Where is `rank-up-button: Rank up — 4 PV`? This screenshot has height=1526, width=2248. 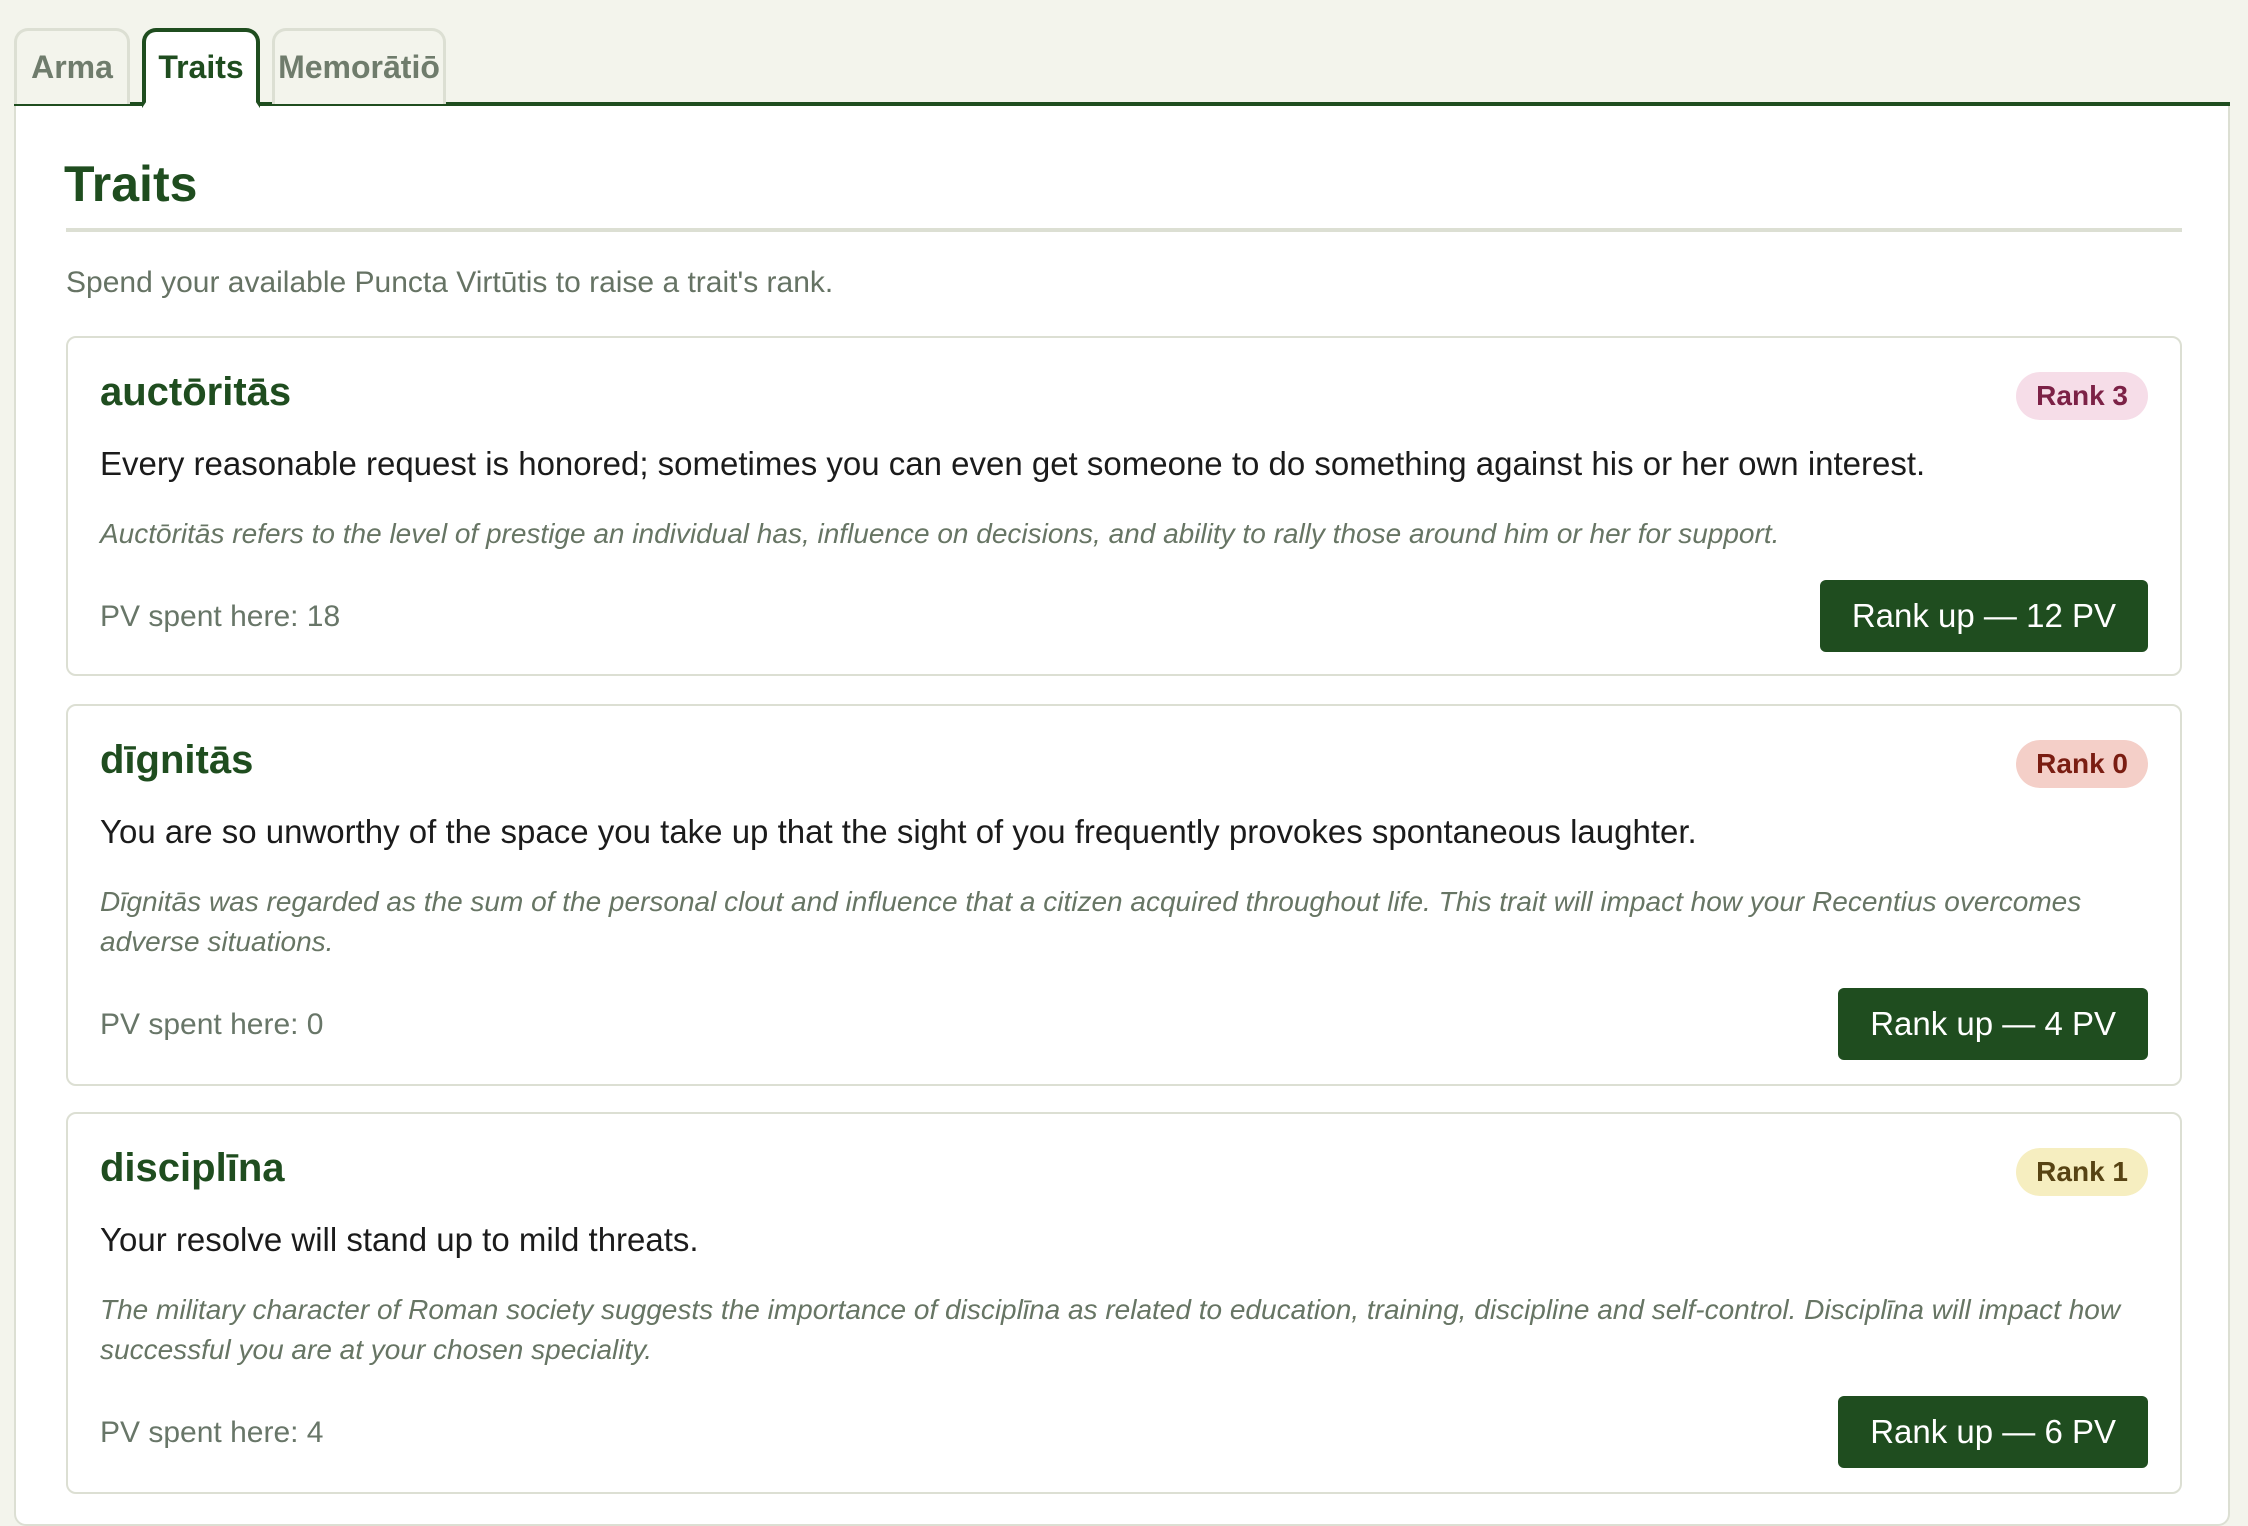
rank-up-button: Rank up — 4 PV is located at coordinates (1993, 1024).